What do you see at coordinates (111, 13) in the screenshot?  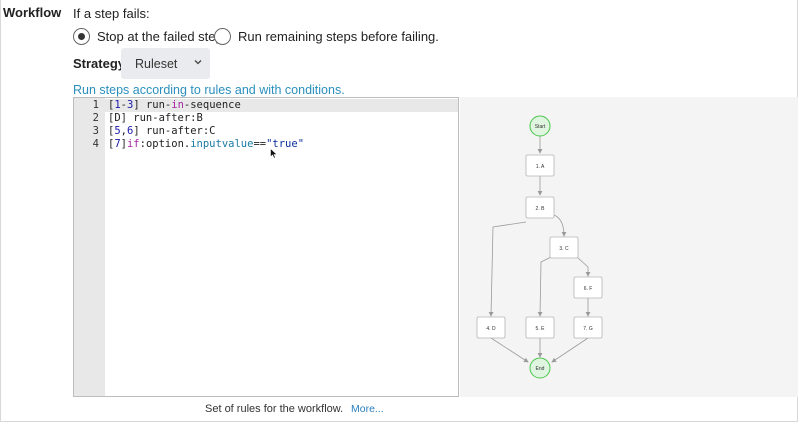 I see `failure-title: If a step fails:` at bounding box center [111, 13].